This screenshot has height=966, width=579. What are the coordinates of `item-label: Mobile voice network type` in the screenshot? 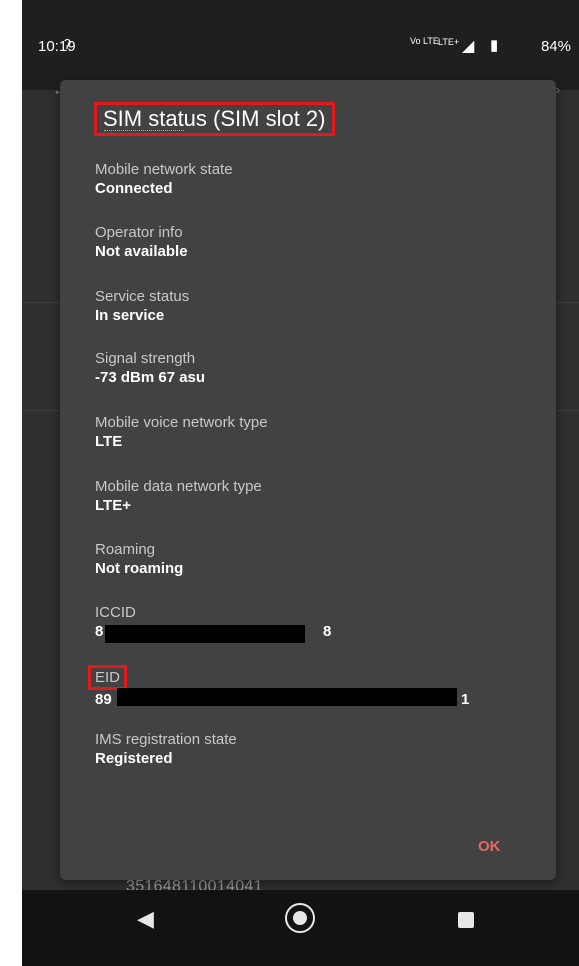 It's located at (181, 422).